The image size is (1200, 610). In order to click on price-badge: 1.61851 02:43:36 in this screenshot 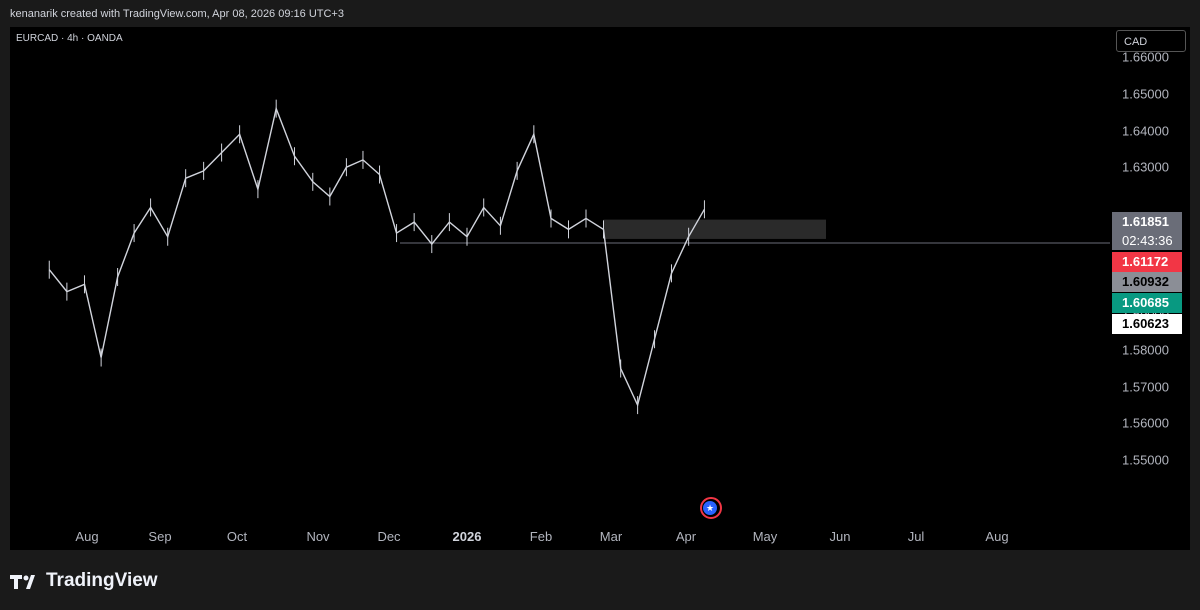, I will do `click(1147, 231)`.